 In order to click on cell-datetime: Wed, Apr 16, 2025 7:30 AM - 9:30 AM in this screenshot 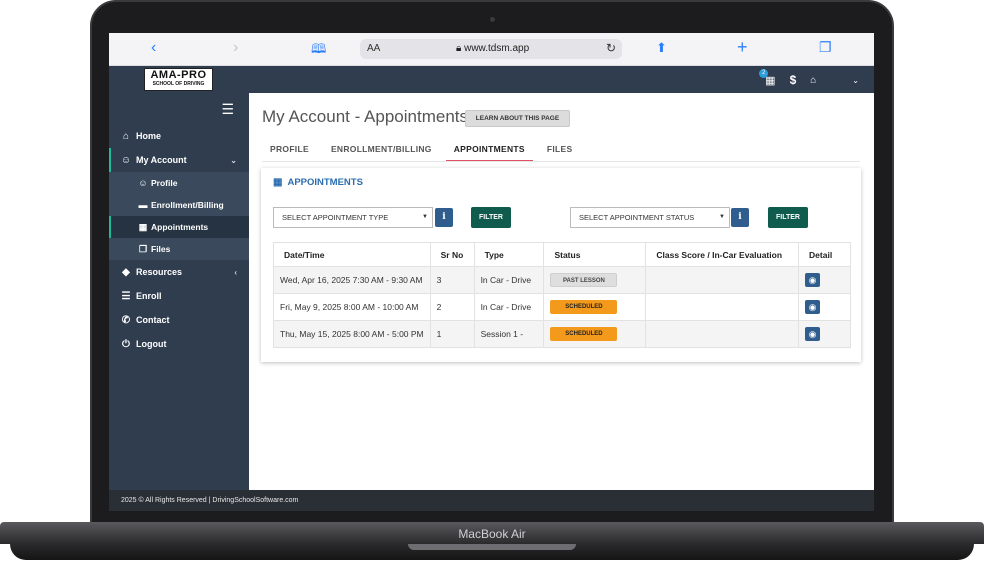, I will do `click(352, 280)`.